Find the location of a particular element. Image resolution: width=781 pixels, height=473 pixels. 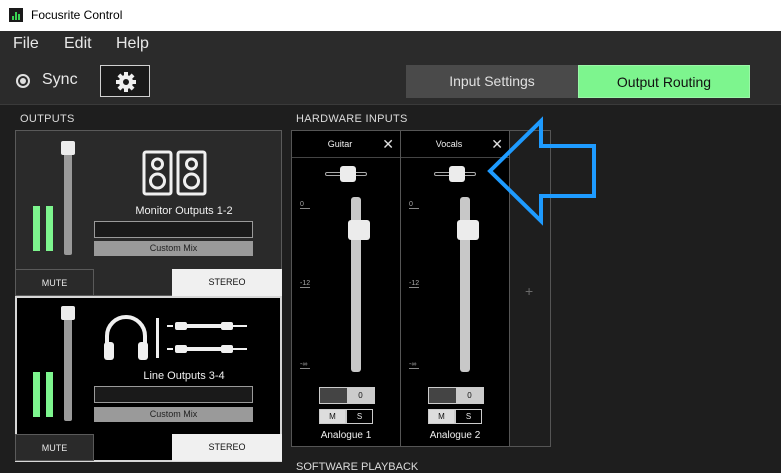

headphones-icon is located at coordinates (126, 337).